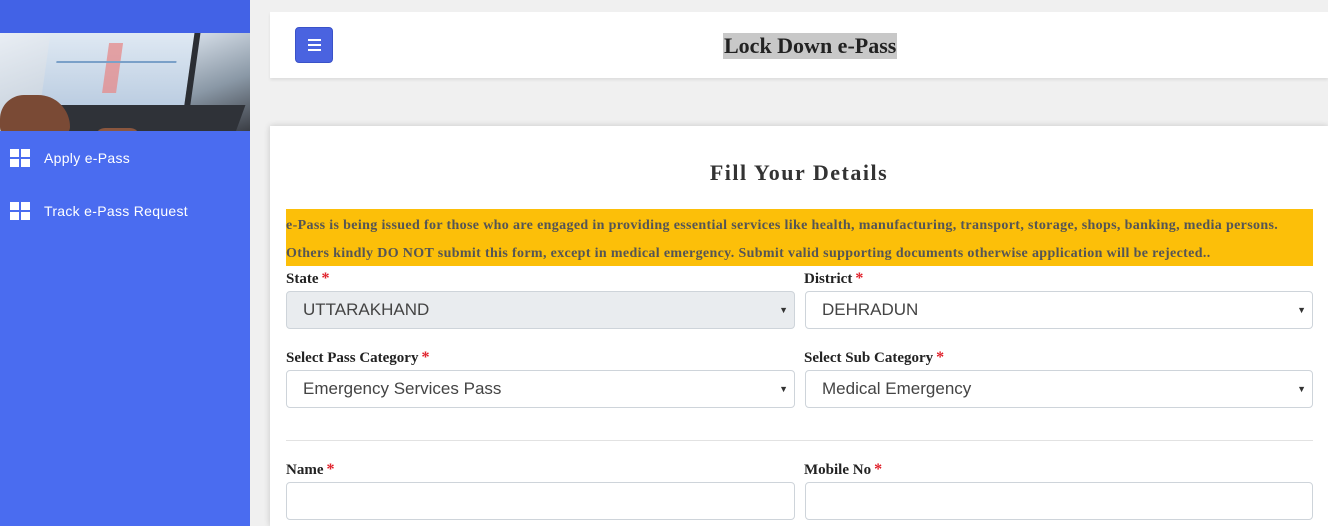 Image resolution: width=1328 pixels, height=526 pixels. What do you see at coordinates (810, 46) in the screenshot?
I see `page-title: Lock Down e-Pass` at bounding box center [810, 46].